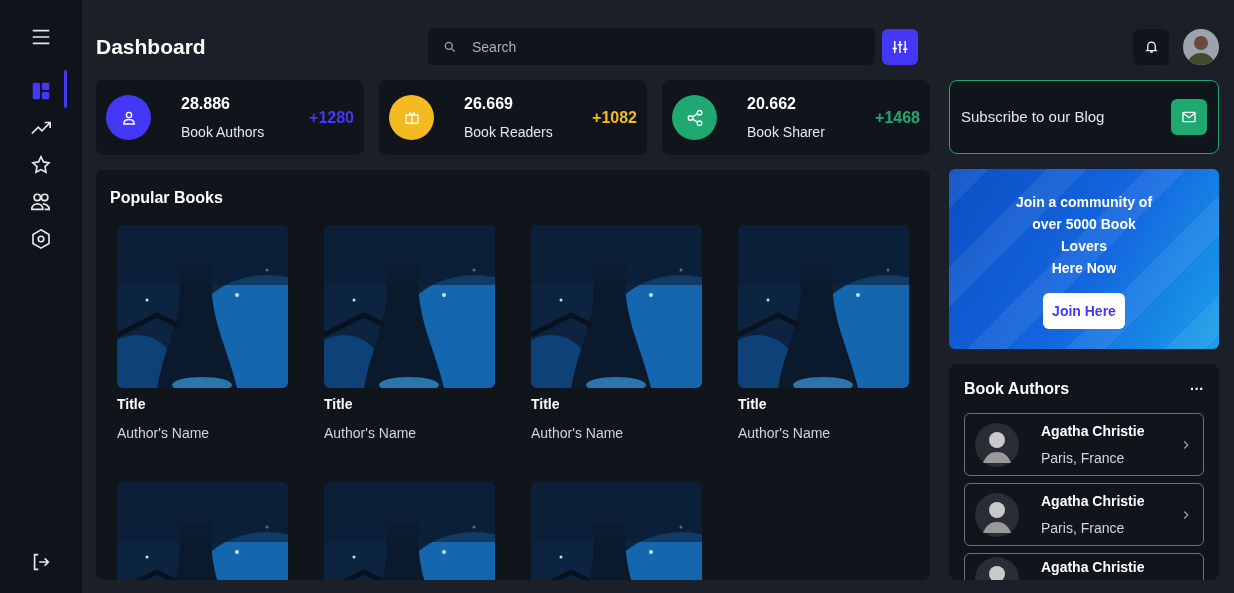 The height and width of the screenshot is (593, 1234). I want to click on star-icon, so click(41, 165).